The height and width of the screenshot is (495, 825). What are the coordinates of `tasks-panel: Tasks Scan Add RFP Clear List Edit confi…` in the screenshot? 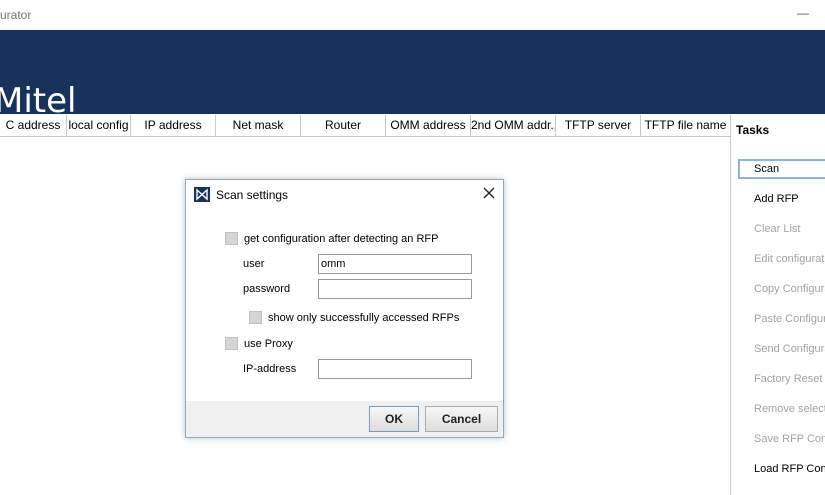 It's located at (777, 305).